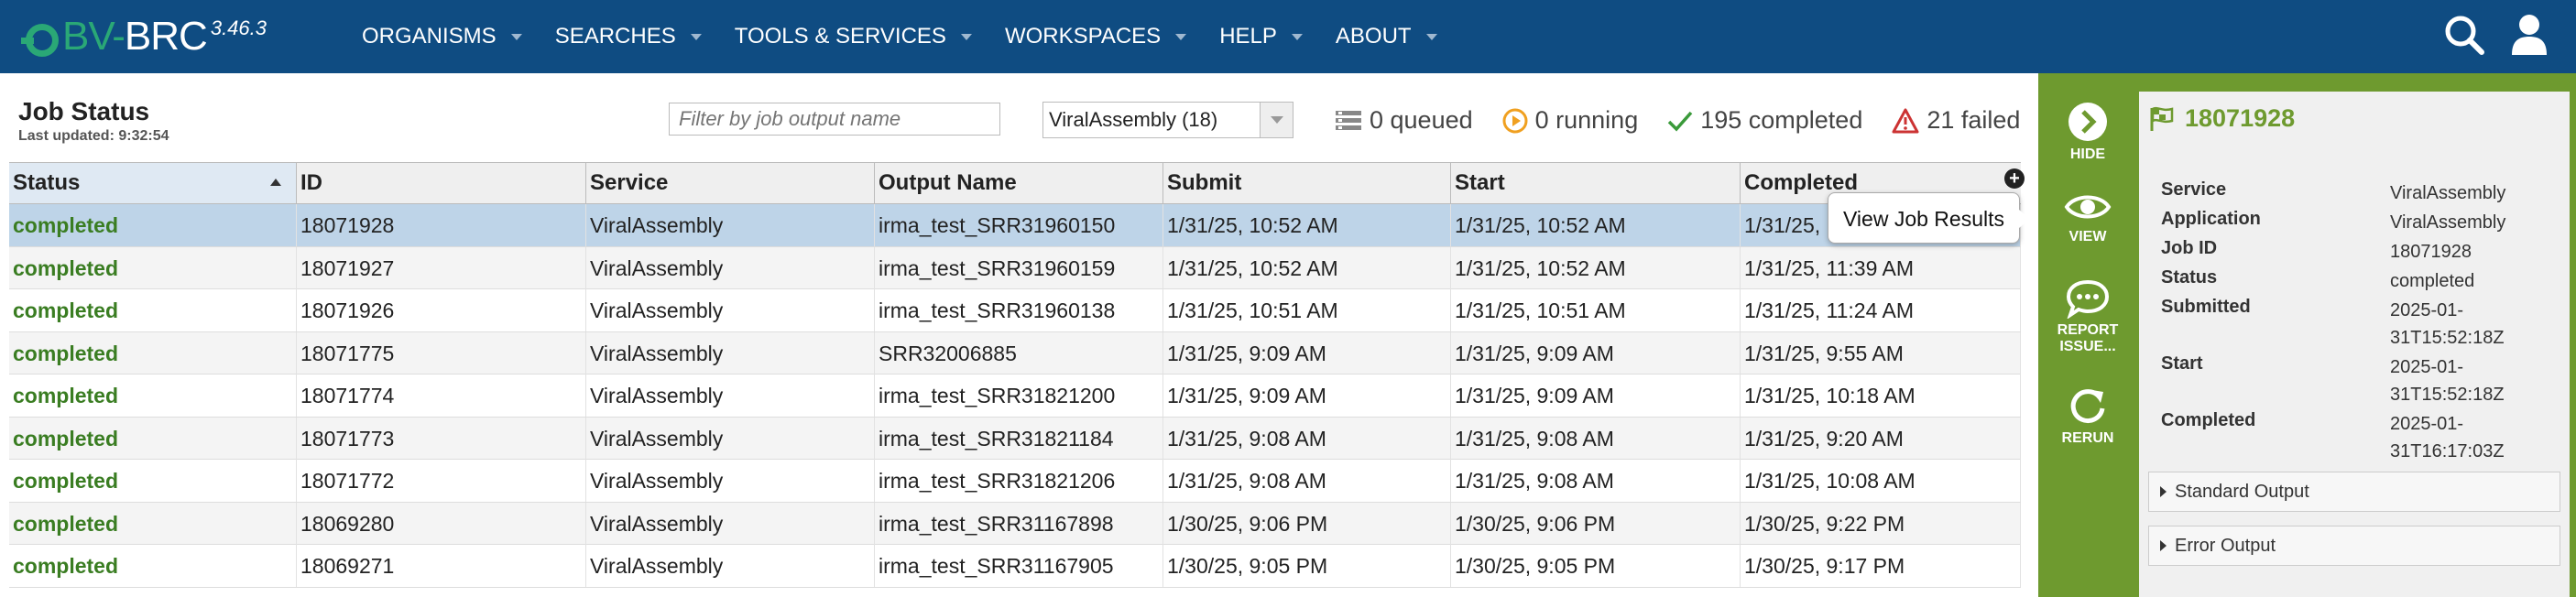 The height and width of the screenshot is (597, 2576). What do you see at coordinates (1680, 122) in the screenshot?
I see `checkmark-icon` at bounding box center [1680, 122].